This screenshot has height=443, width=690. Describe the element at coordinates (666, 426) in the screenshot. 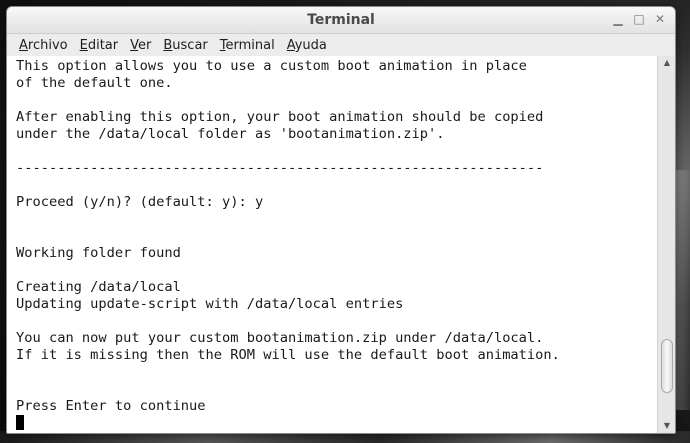

I see `scroll-down-icon: ▼` at that location.